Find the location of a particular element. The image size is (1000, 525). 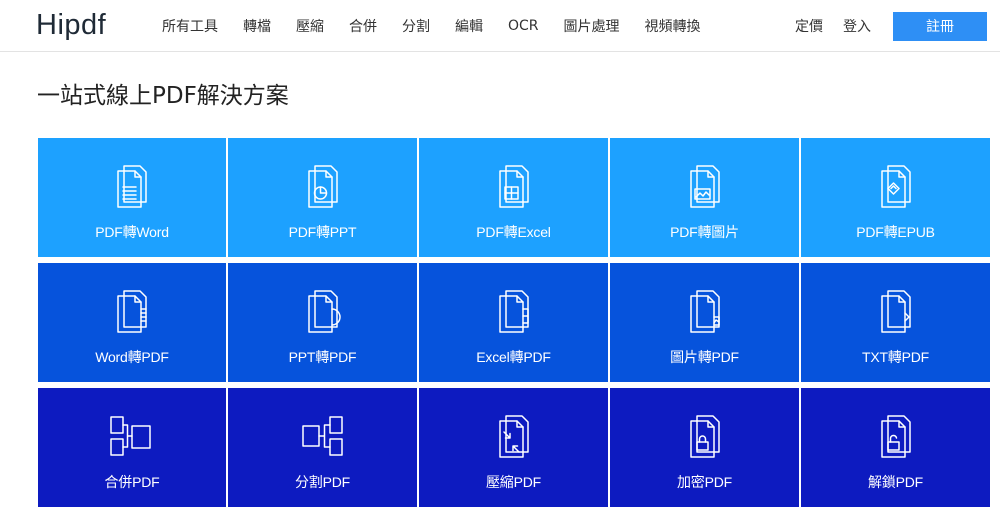

nav-edit: 編輯 is located at coordinates (469, 26).